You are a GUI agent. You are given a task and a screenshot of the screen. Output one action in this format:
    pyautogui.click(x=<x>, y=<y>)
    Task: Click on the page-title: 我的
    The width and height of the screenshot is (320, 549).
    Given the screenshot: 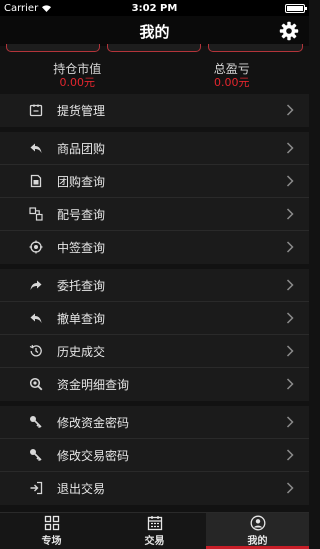 What is the action you would take?
    pyautogui.click(x=154, y=31)
    